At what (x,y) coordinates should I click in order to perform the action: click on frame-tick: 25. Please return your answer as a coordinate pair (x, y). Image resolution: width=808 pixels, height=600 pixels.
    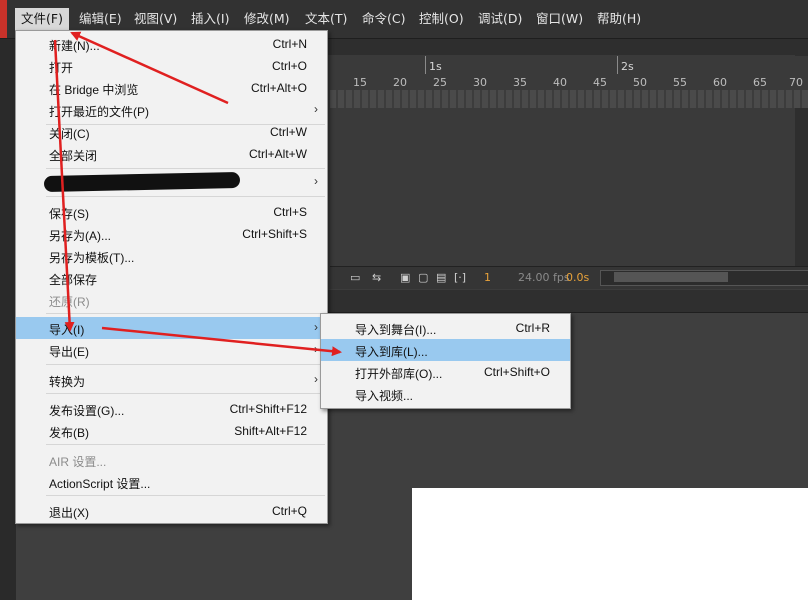
    Looking at the image, I should click on (440, 82).